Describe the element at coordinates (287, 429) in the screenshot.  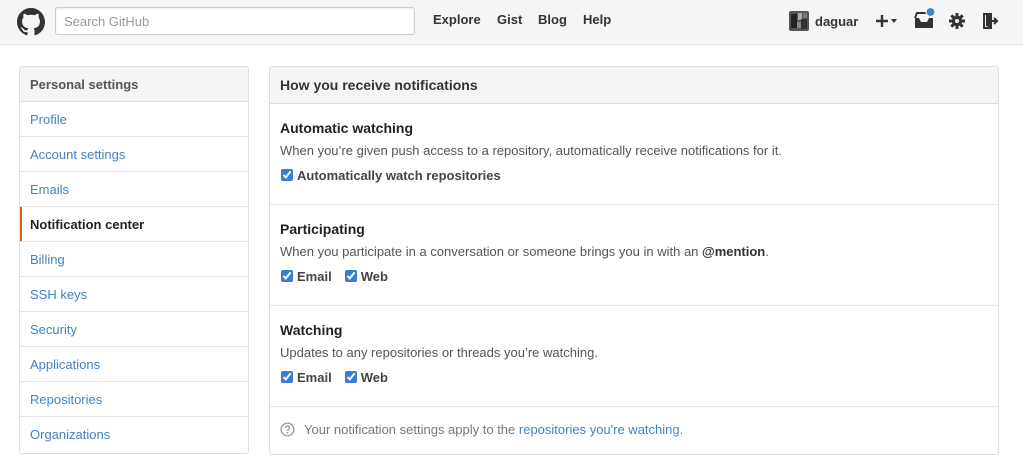
I see `question-circle-icon` at that location.